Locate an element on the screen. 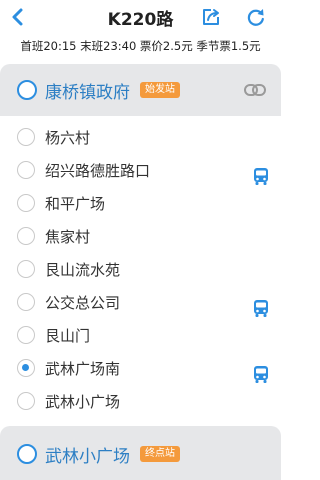 The width and height of the screenshot is (320, 480). start-station-name: 康桥镇政府 is located at coordinates (87, 93).